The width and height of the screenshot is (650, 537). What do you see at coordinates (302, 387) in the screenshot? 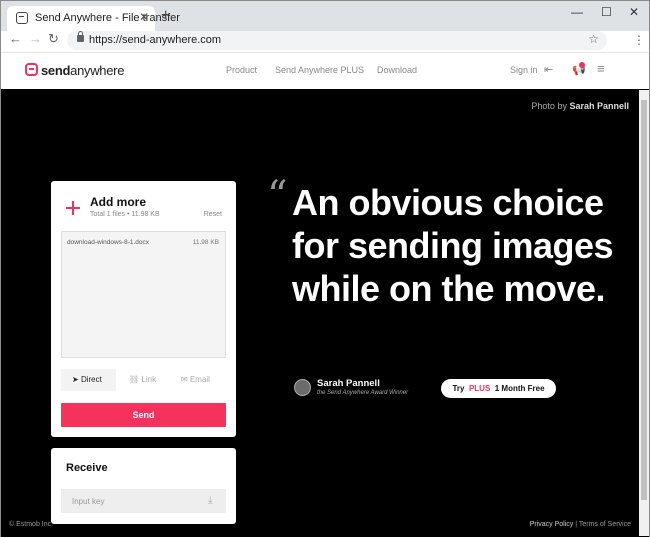
I see `author-avatar` at bounding box center [302, 387].